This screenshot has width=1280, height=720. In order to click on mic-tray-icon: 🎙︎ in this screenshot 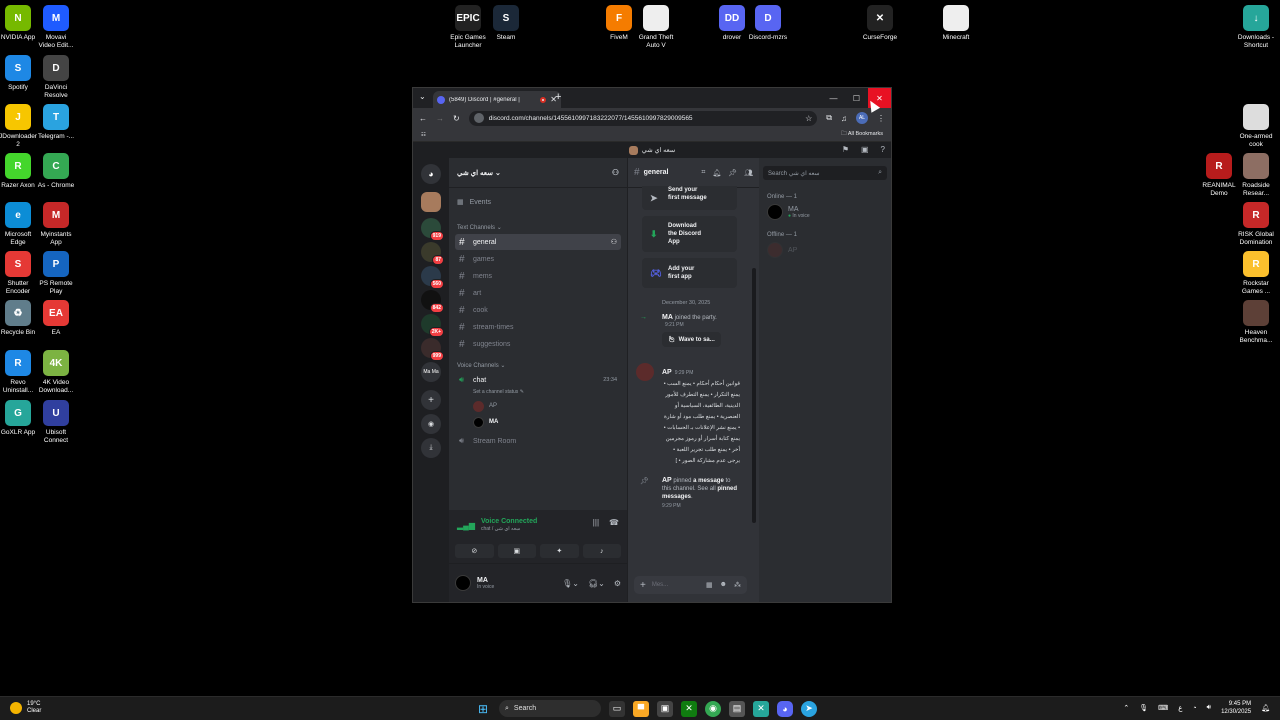, I will do `click(1143, 708)`.